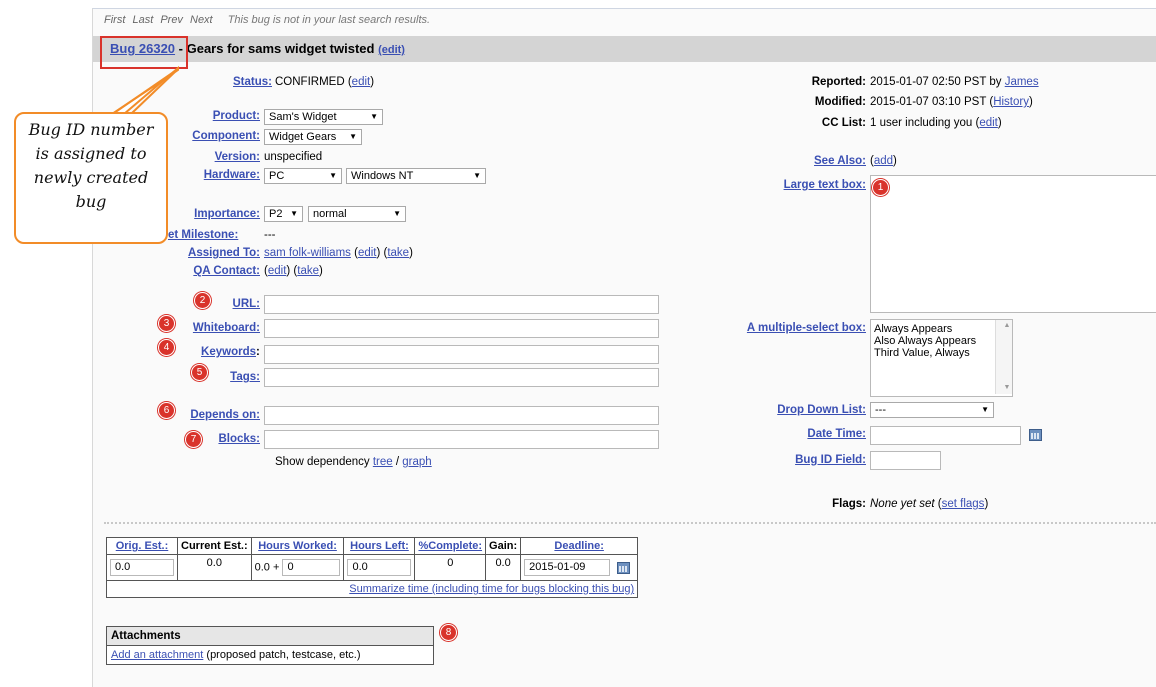 Image resolution: width=1156 pixels, height=687 pixels. What do you see at coordinates (1005, 388) in the screenshot?
I see `scroll-down-icon: ▼` at bounding box center [1005, 388].